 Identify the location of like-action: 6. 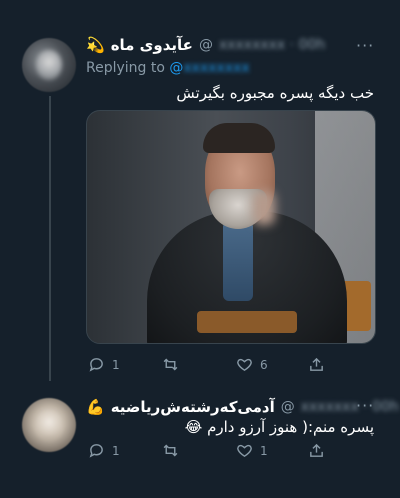
(252, 364).